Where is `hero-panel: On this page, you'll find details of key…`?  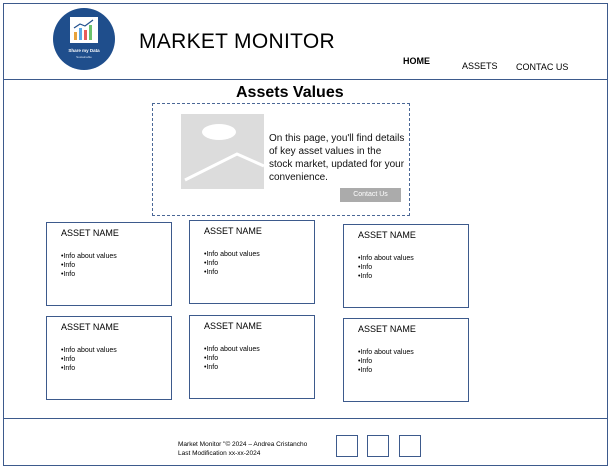 hero-panel: On this page, you'll find details of key… is located at coordinates (281, 159).